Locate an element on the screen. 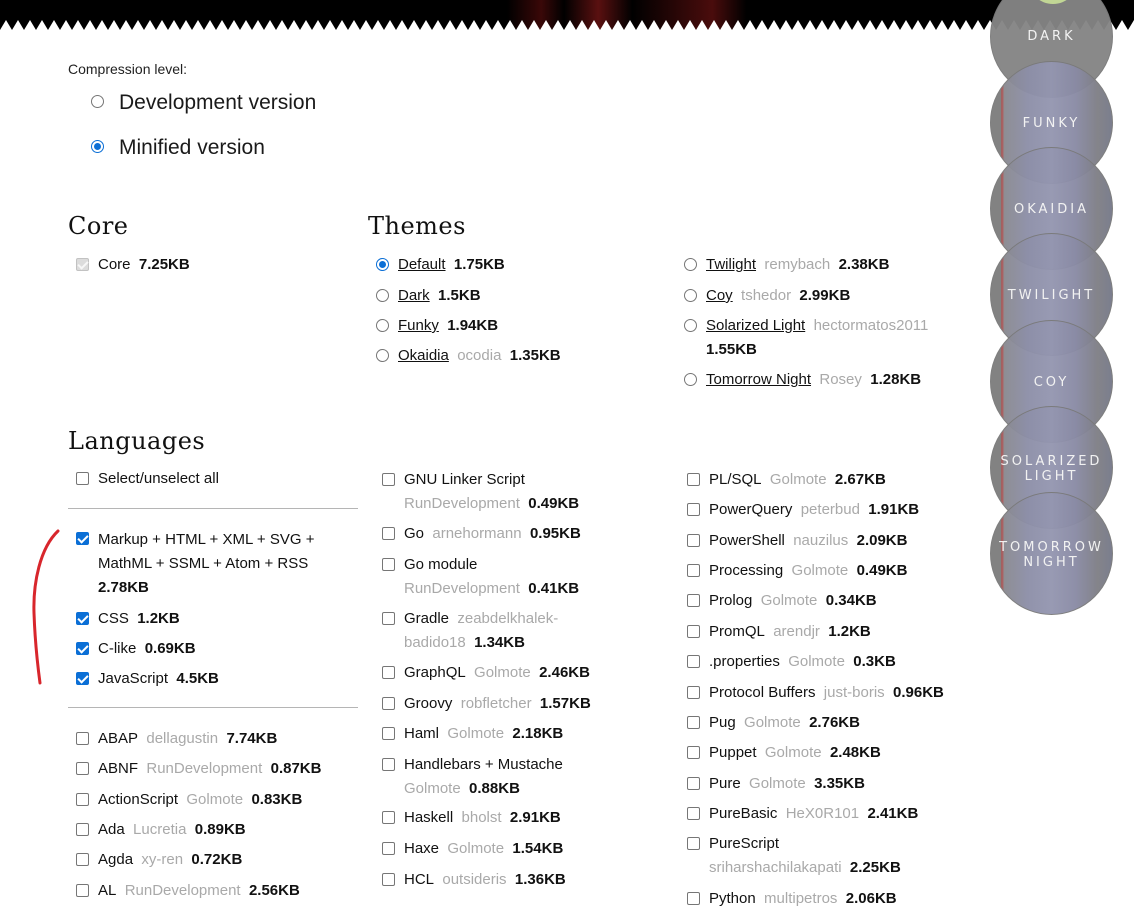  language-haml-item: Haml Golmote 2.18KB is located at coordinates (483, 734).